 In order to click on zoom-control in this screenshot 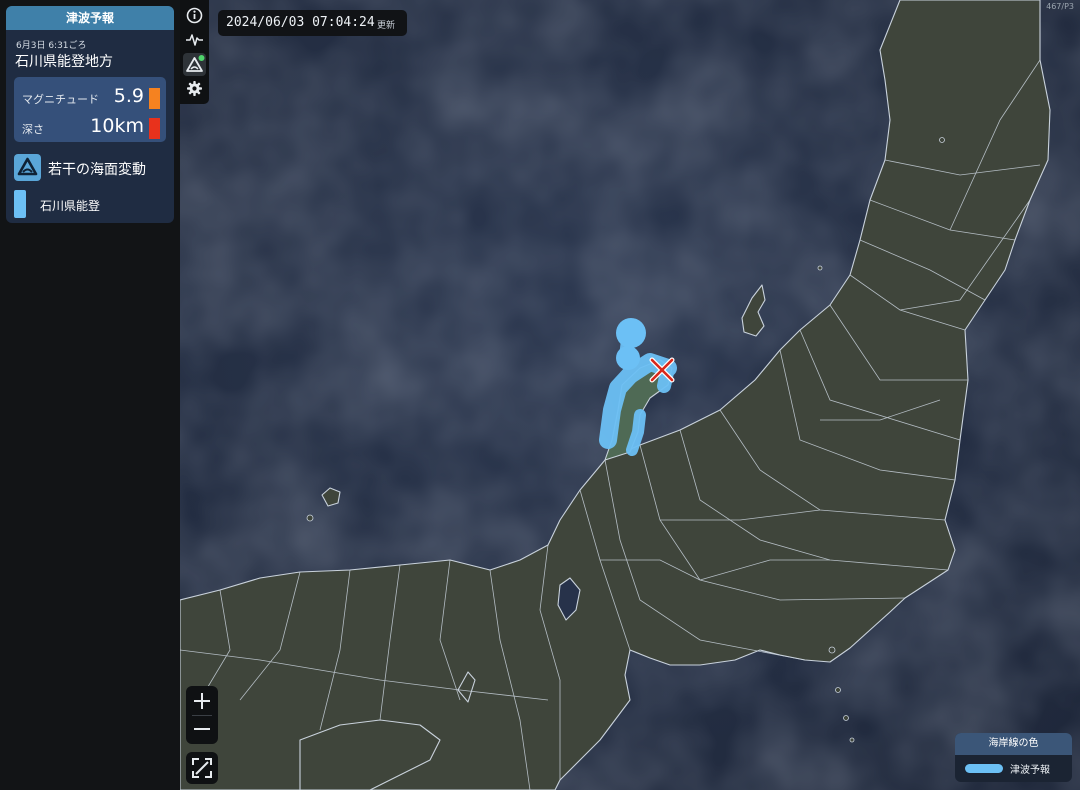, I will do `click(202, 715)`.